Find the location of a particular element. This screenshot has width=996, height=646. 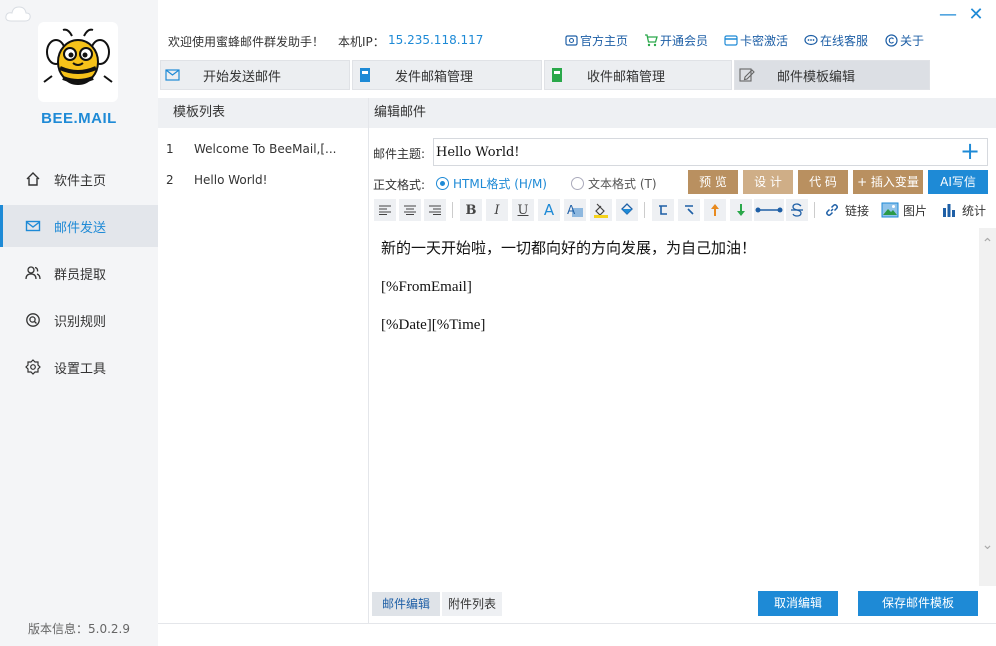

inbox-icon is located at coordinates (557, 75).